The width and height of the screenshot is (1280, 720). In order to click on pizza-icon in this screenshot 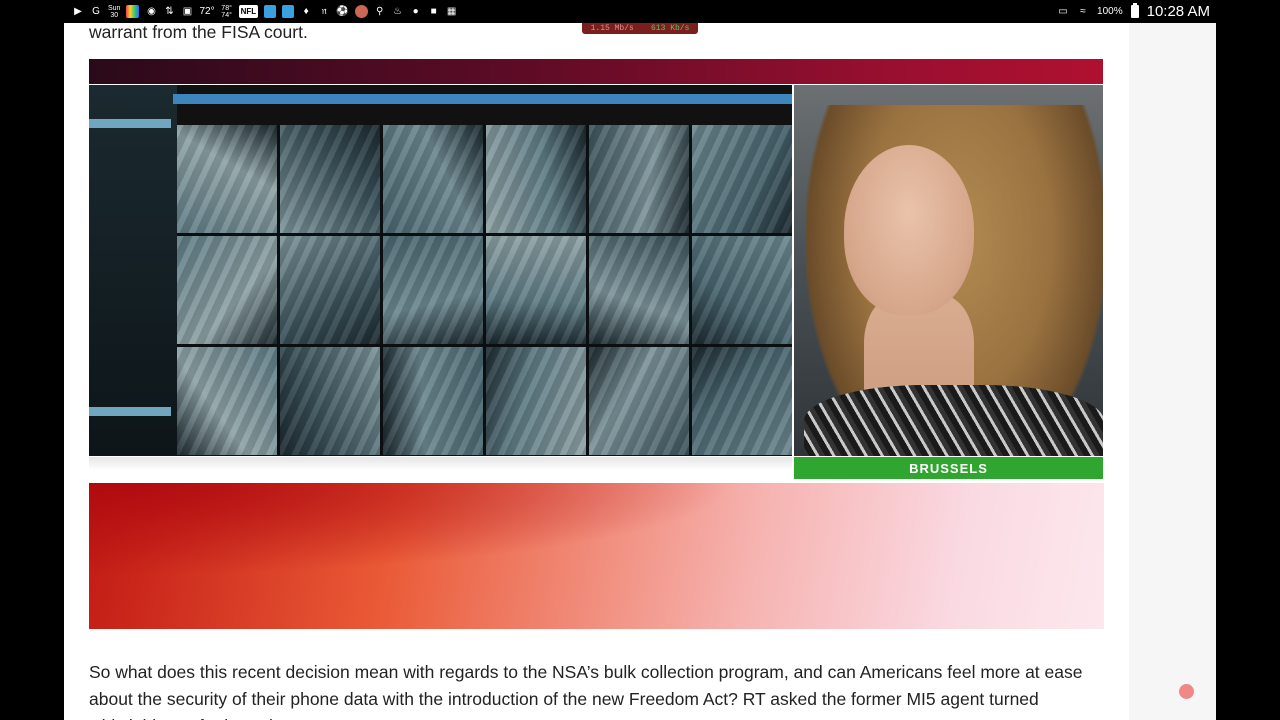, I will do `click(361, 11)`.